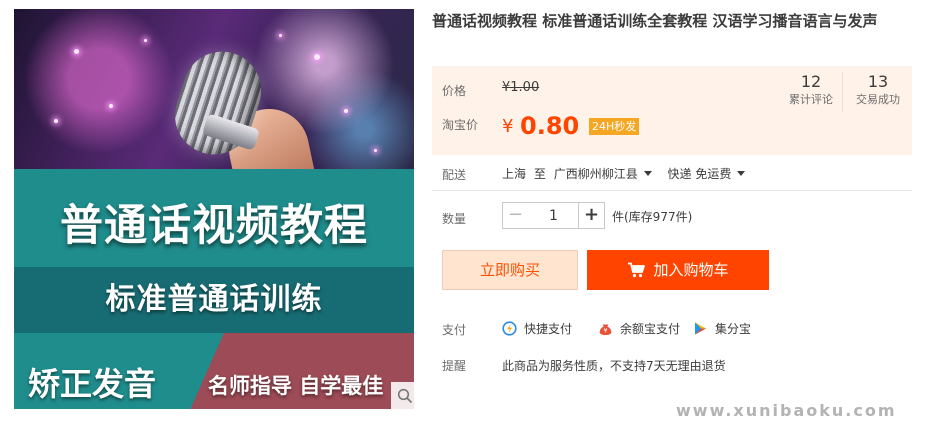  I want to click on image-tag-left: 矫正发音, so click(92, 384).